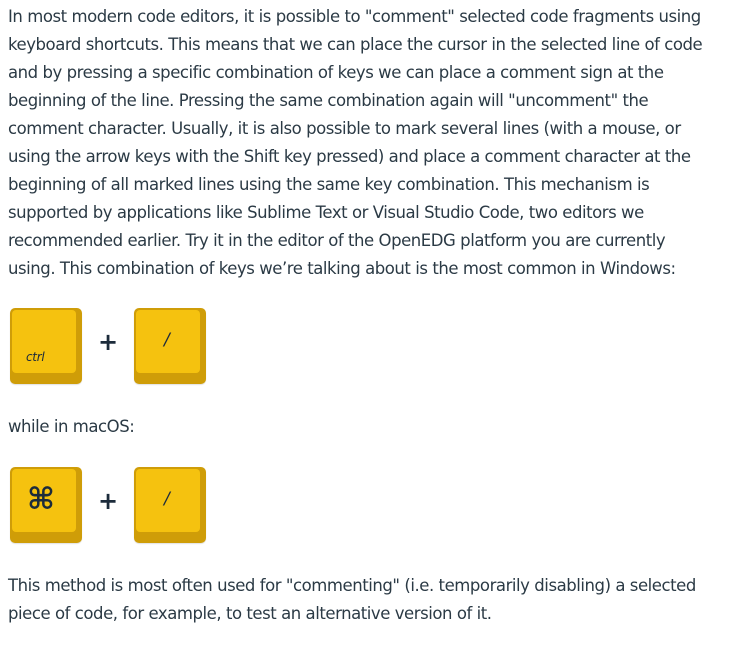 The height and width of the screenshot is (664, 732). I want to click on macos-shortcut-illustration: ⌘ + /, so click(160, 505).